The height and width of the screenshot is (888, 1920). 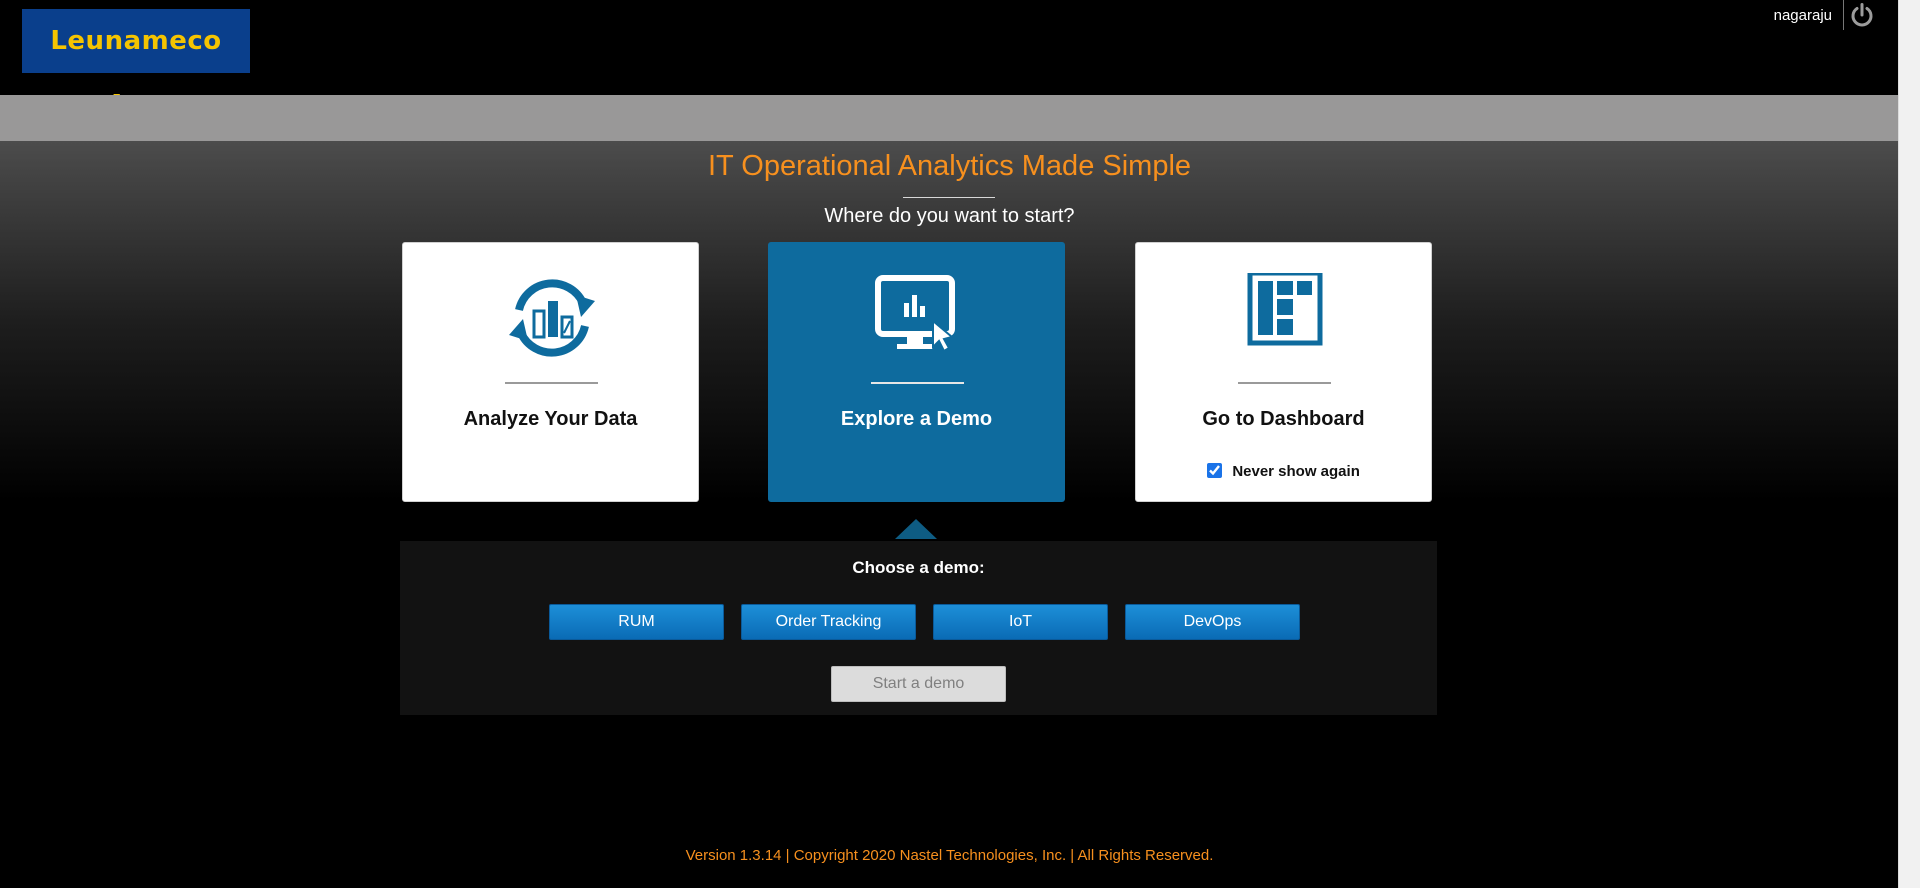 I want to click on demo-order-tracking-button: Order Tracking, so click(x=828, y=622).